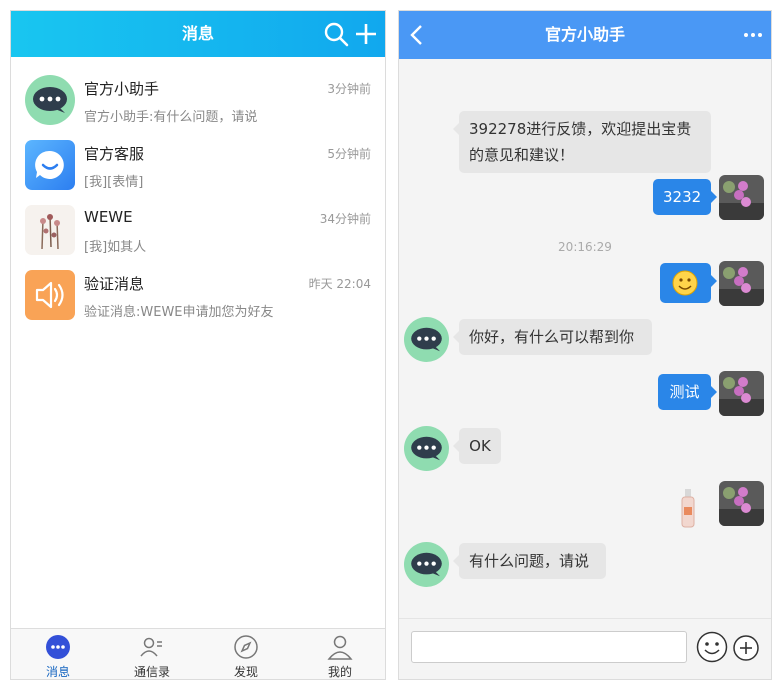  What do you see at coordinates (345, 219) in the screenshot?
I see `conversation-time: 34分钟前` at bounding box center [345, 219].